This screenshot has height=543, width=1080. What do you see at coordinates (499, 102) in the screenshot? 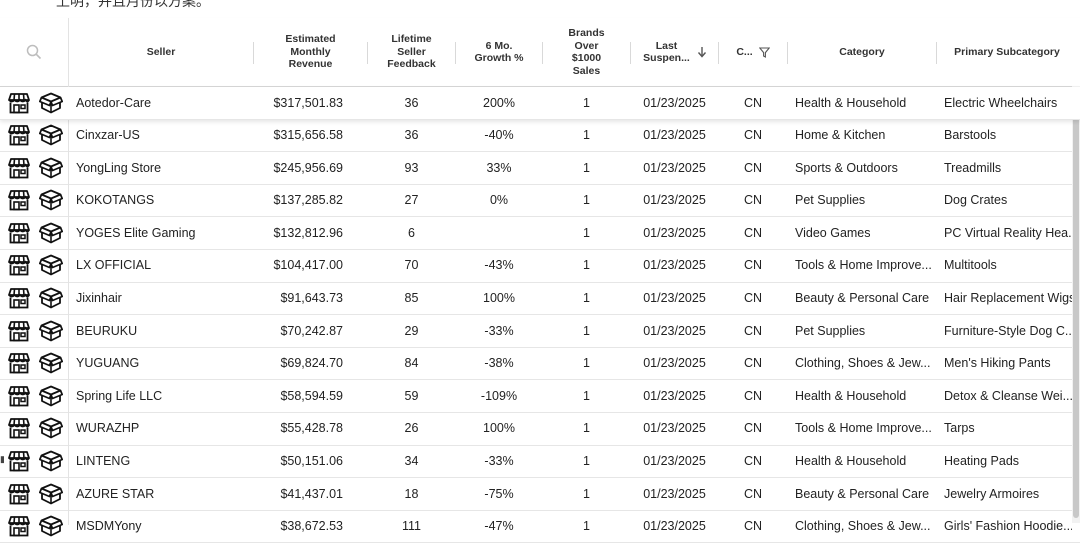
I see `growth-text: 200%` at bounding box center [499, 102].